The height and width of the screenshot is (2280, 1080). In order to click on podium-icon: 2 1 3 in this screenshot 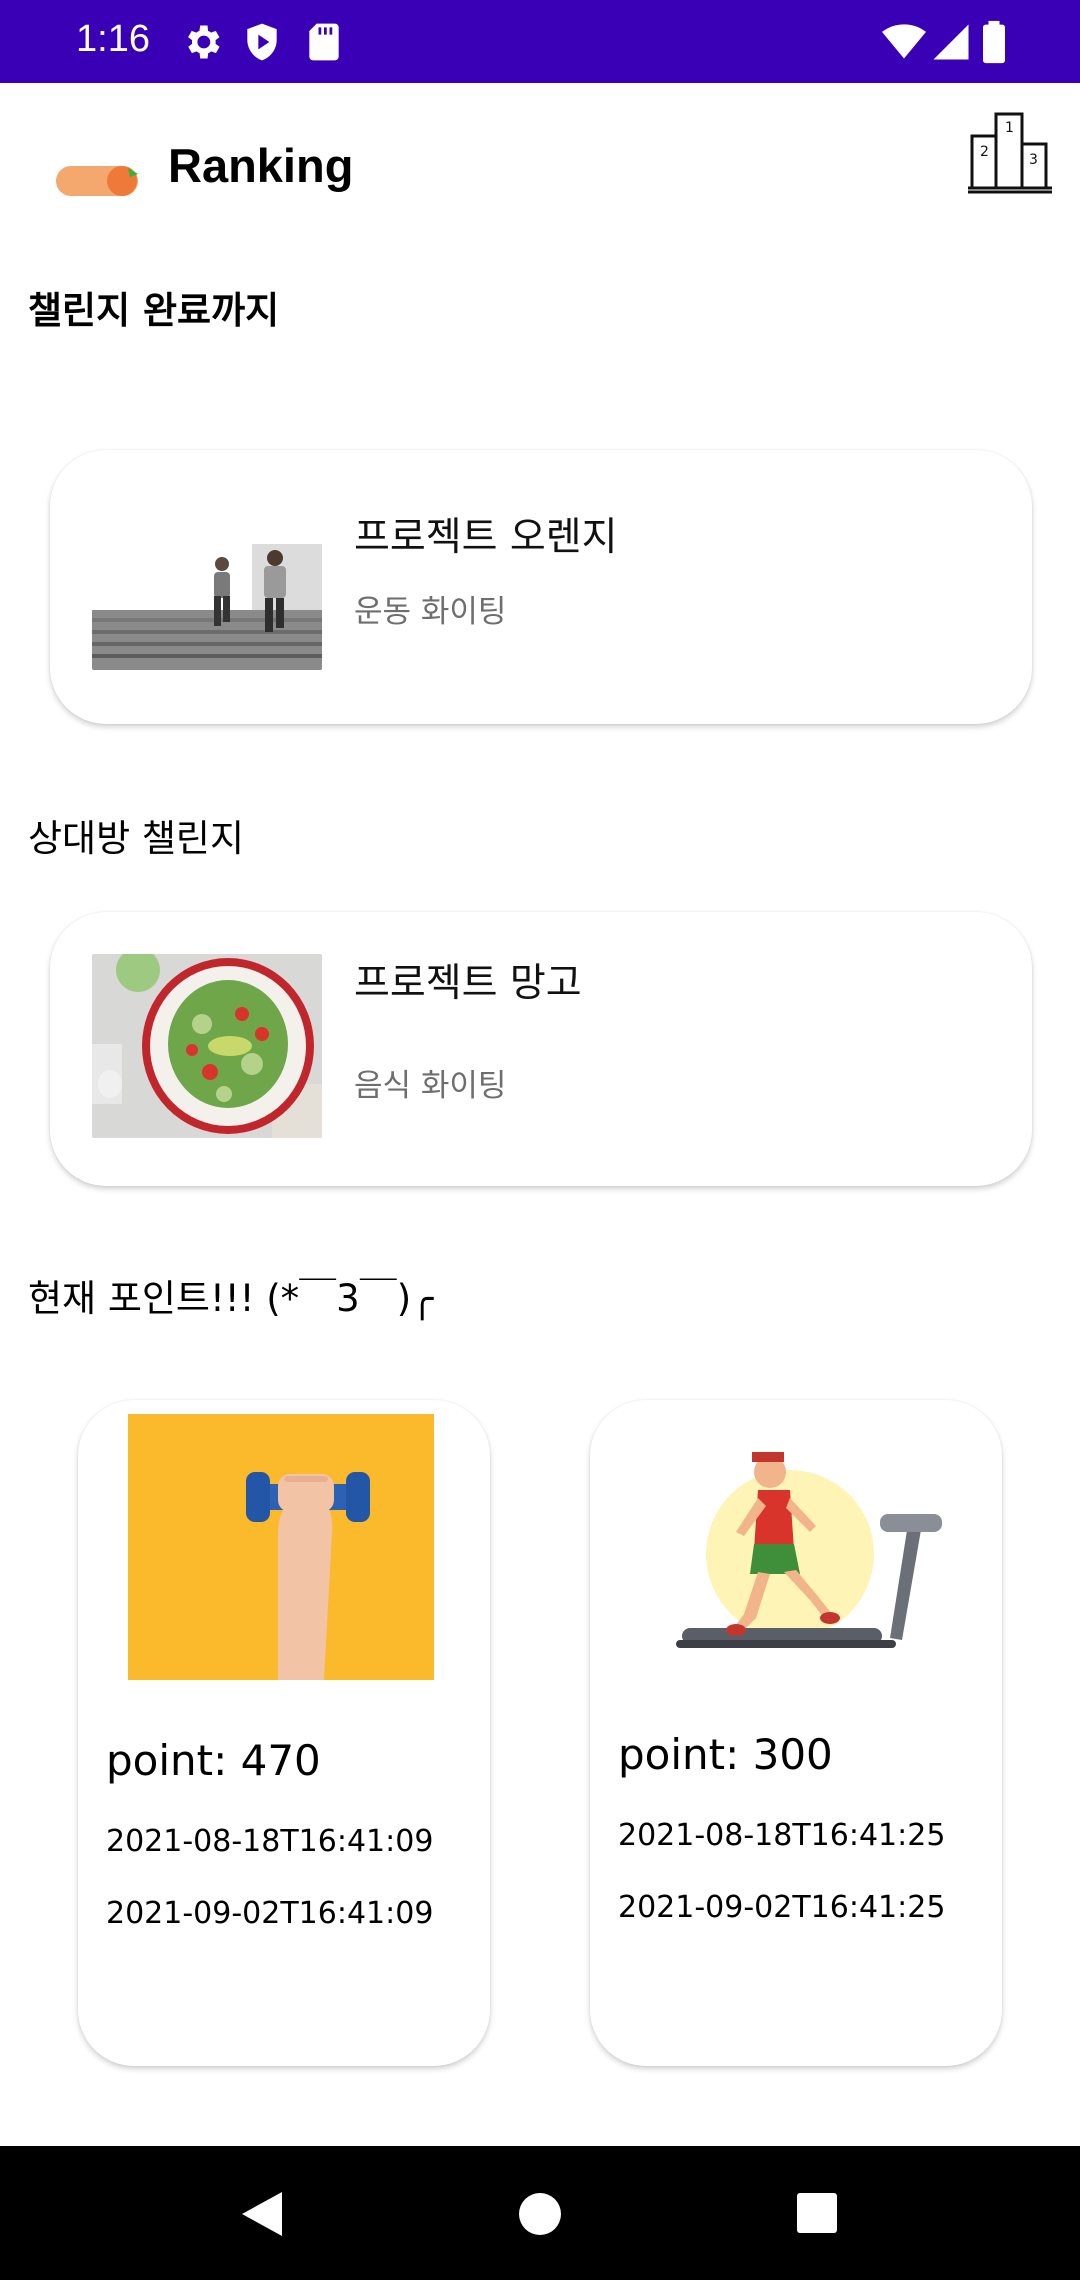, I will do `click(1010, 153)`.